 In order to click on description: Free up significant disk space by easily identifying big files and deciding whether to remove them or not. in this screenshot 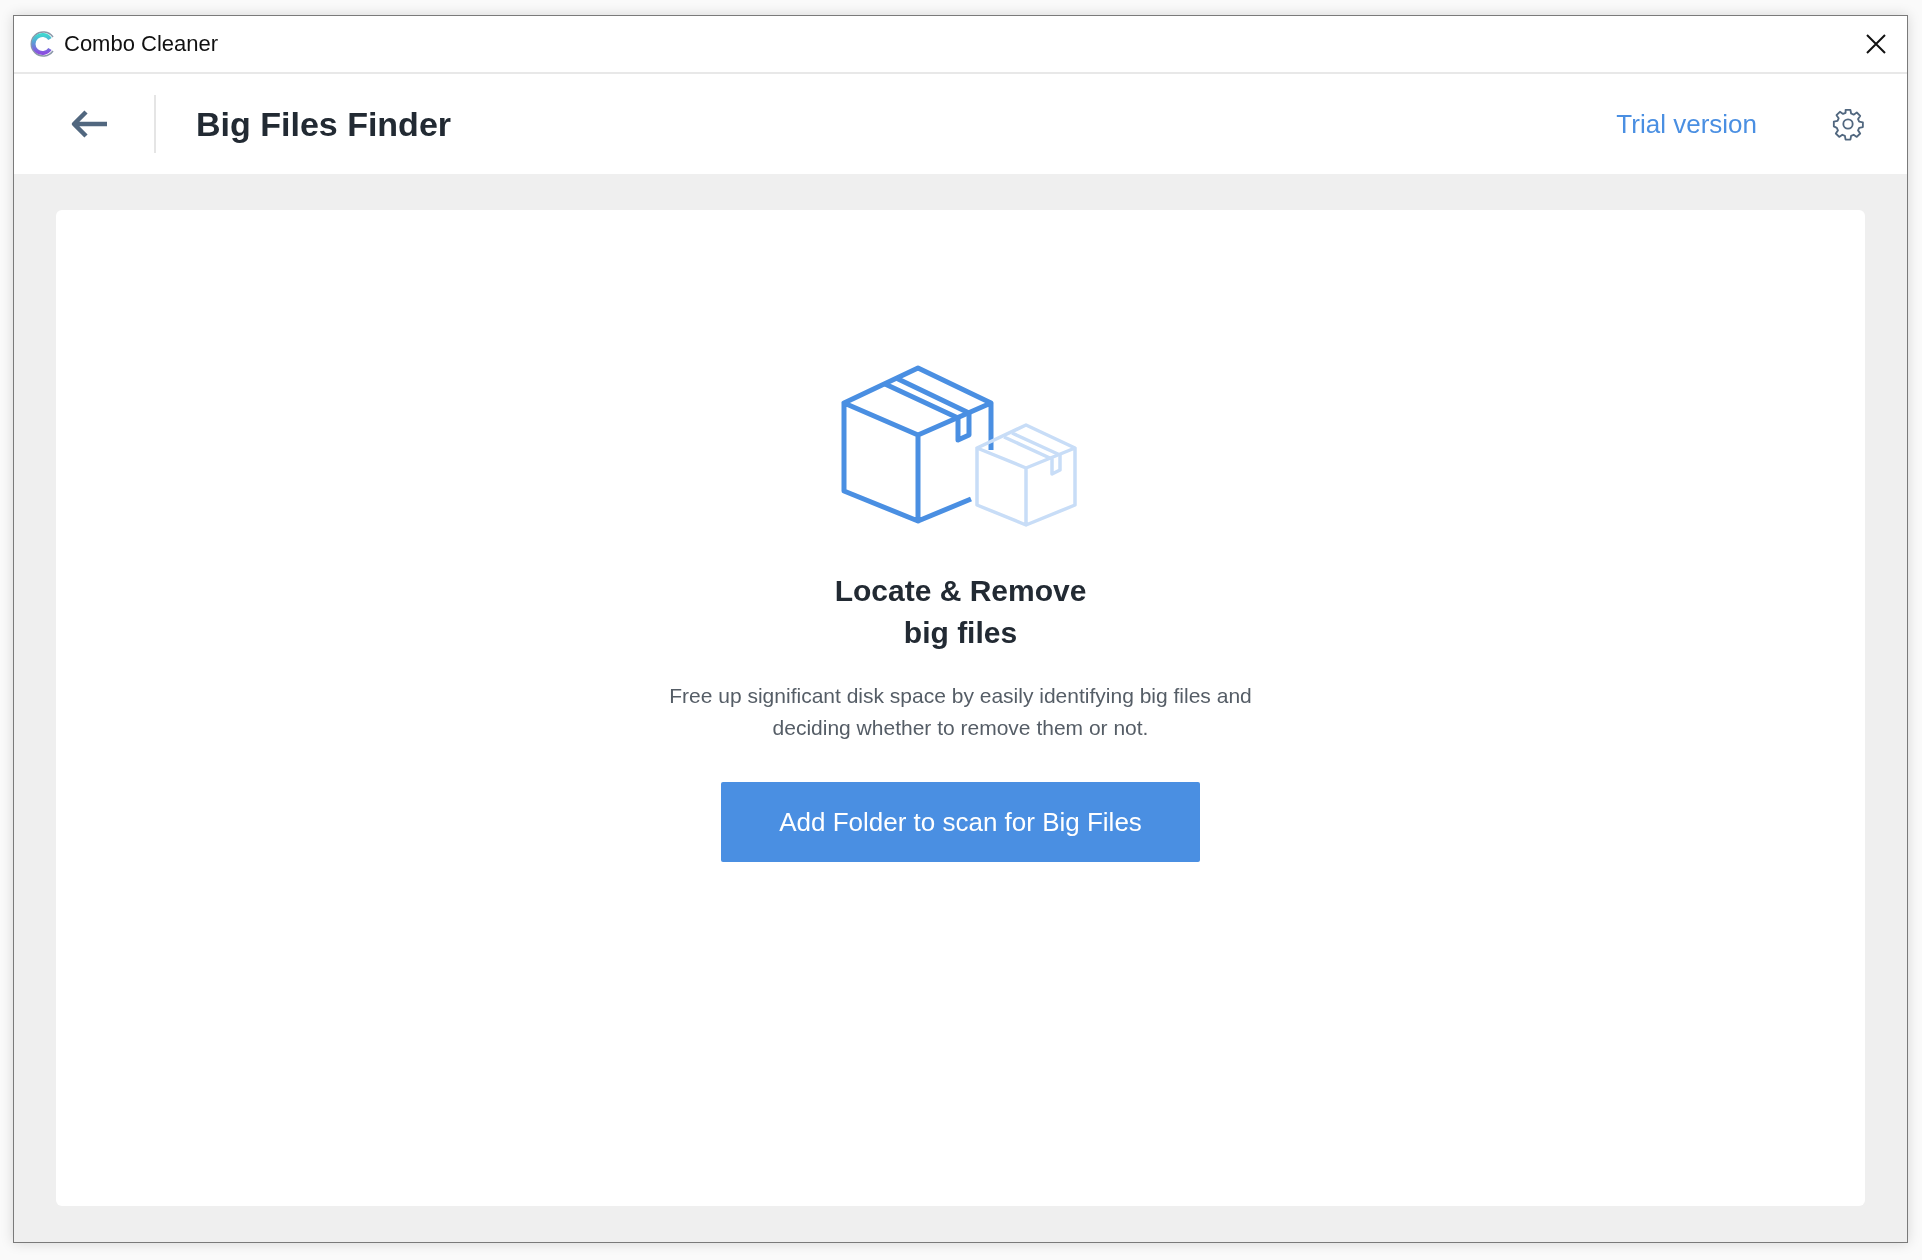, I will do `click(960, 712)`.